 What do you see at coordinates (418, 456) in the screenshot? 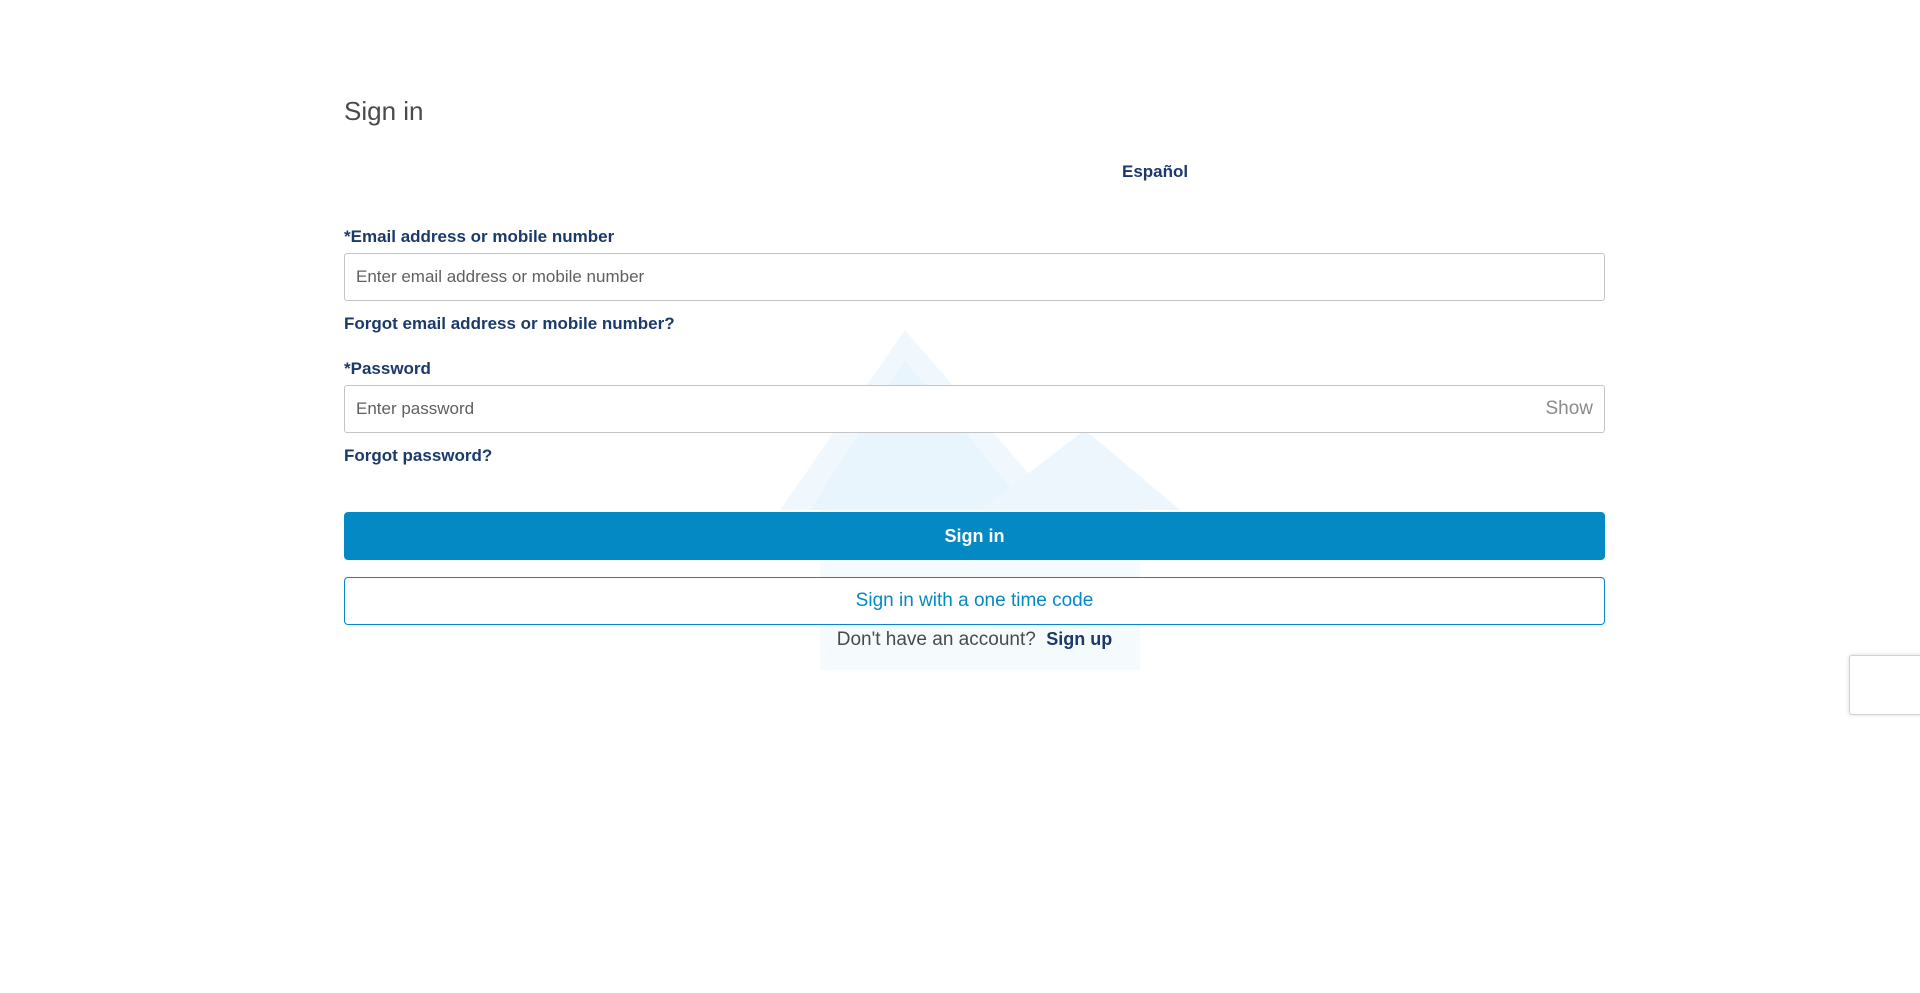
I see `forgot-password-link: Forgot password?` at bounding box center [418, 456].